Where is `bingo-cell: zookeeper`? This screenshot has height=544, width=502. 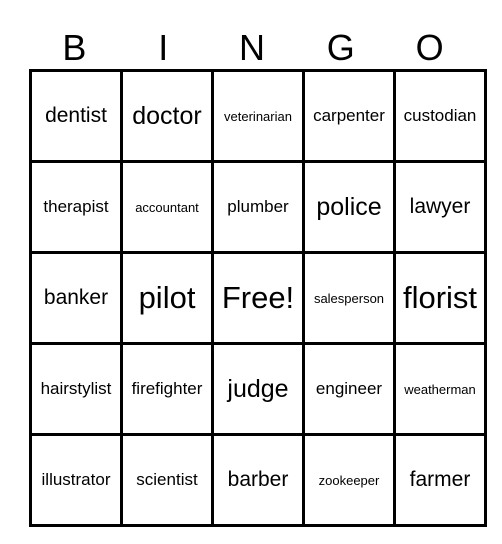 bingo-cell: zookeeper is located at coordinates (349, 480).